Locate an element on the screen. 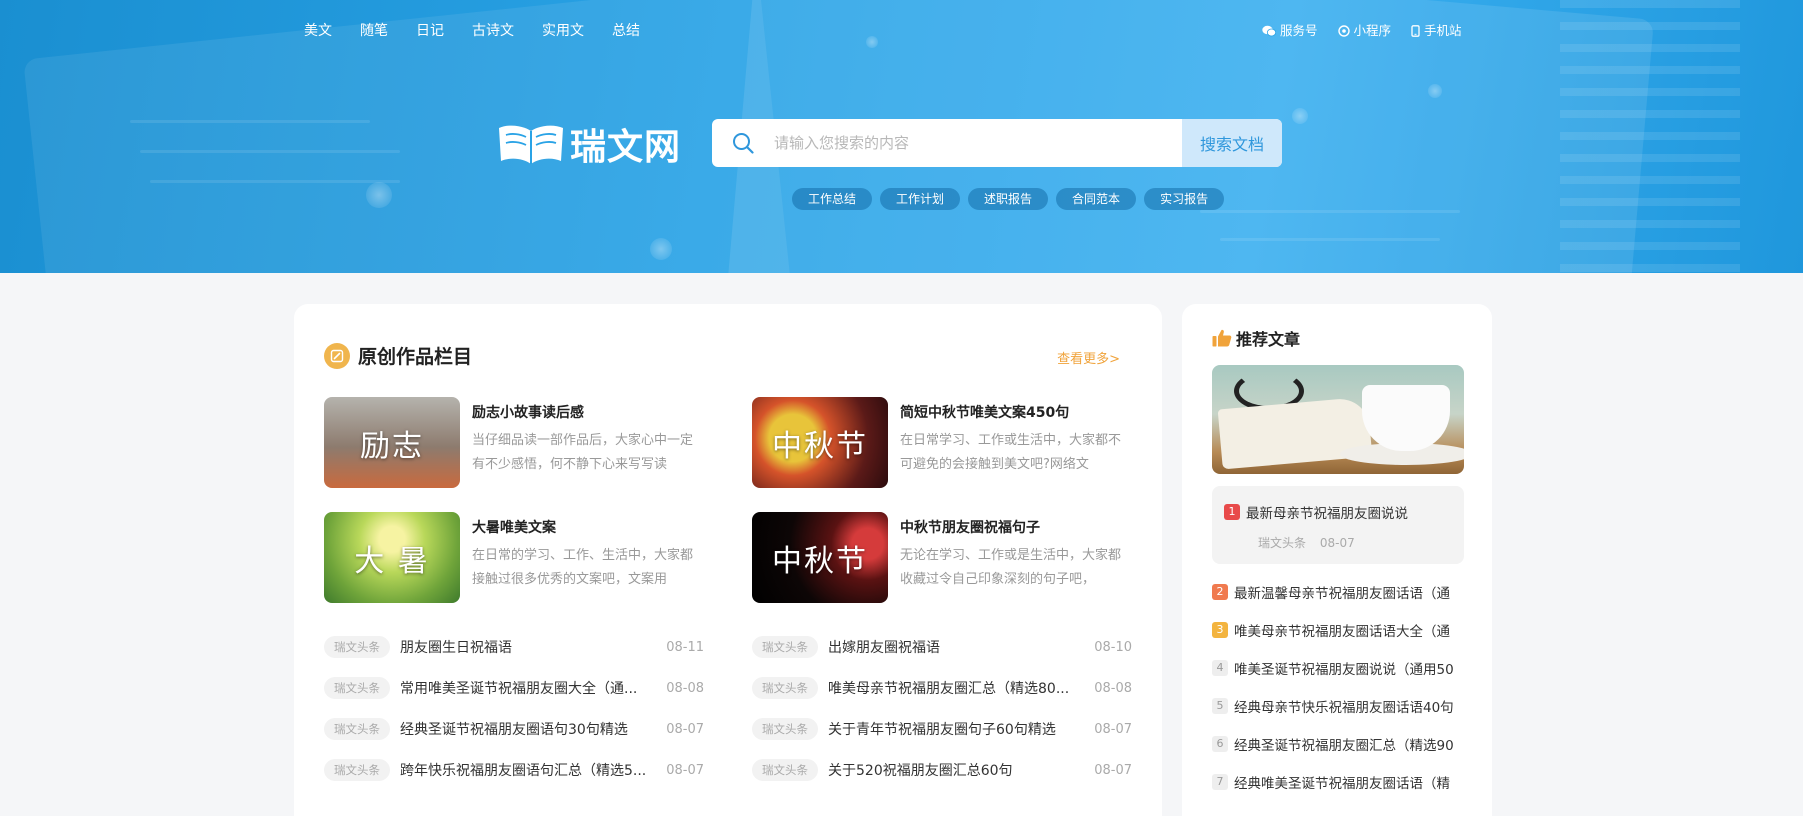 The height and width of the screenshot is (816, 1803). list-item-title: 朋友圈生日祝福语 is located at coordinates (533, 647).